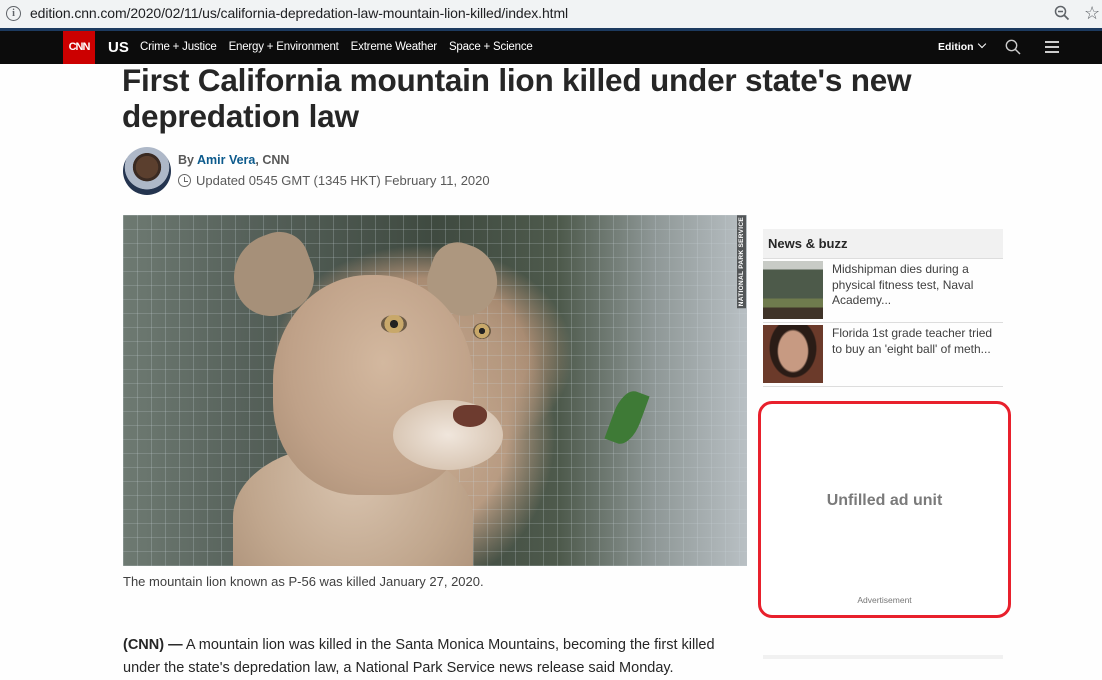 Image resolution: width=1102 pixels, height=680 pixels. Describe the element at coordinates (1062, 13) in the screenshot. I see `zoom-out-icon` at that location.